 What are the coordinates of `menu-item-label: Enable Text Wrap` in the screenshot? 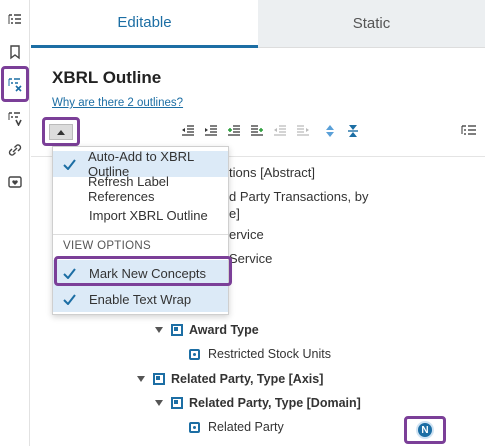 It's located at (140, 299).